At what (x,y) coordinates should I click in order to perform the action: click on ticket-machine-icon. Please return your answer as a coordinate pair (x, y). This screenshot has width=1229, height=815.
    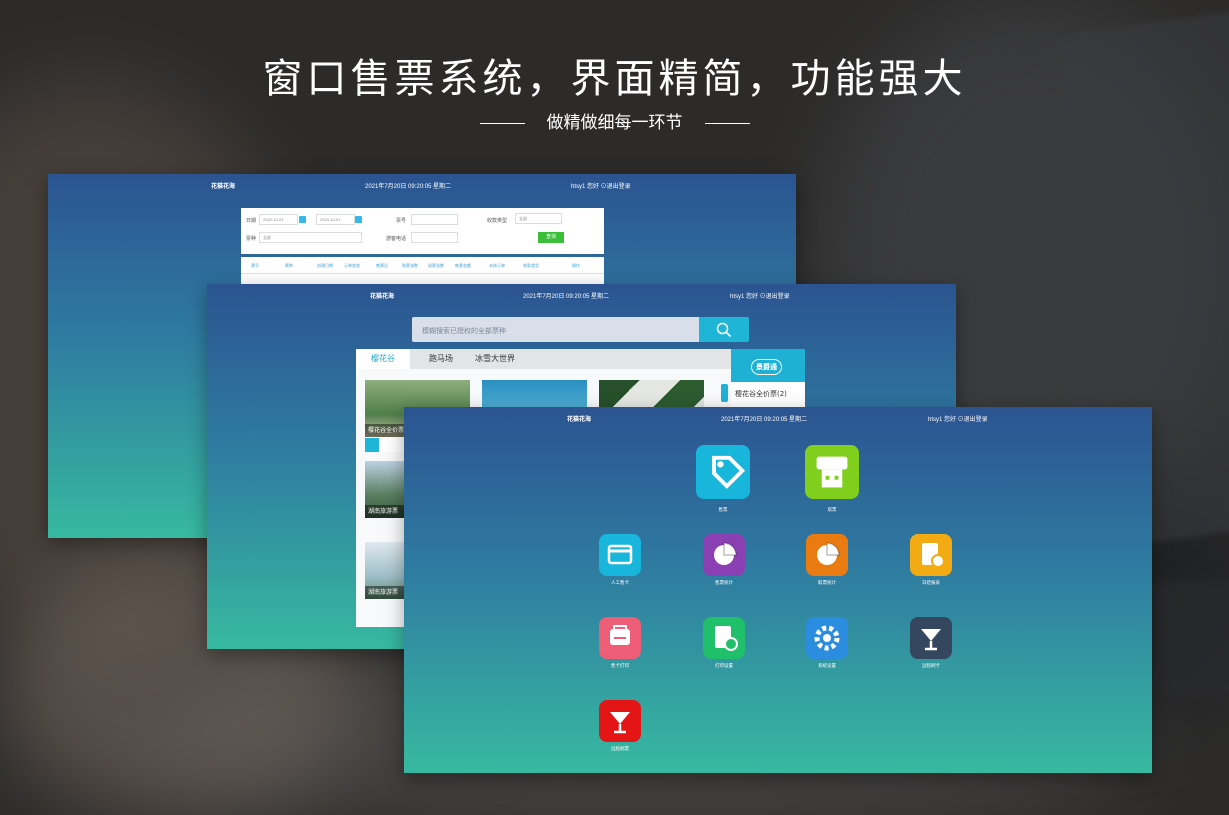
    Looking at the image, I should click on (832, 472).